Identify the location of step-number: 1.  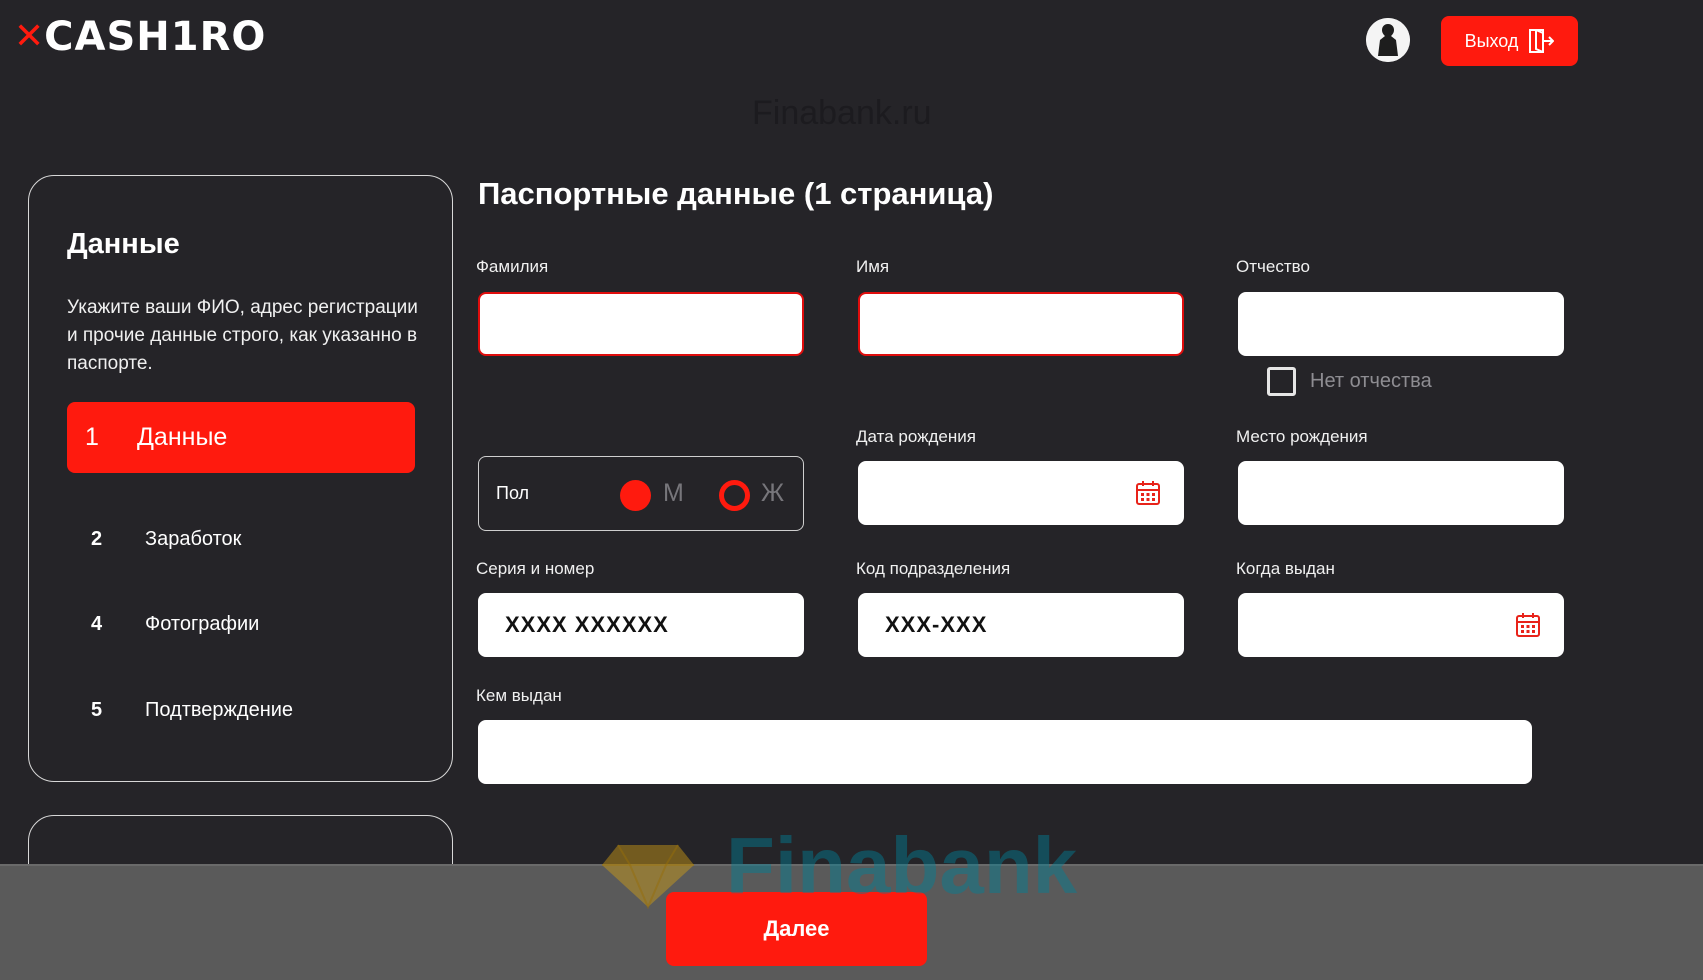
(92, 437).